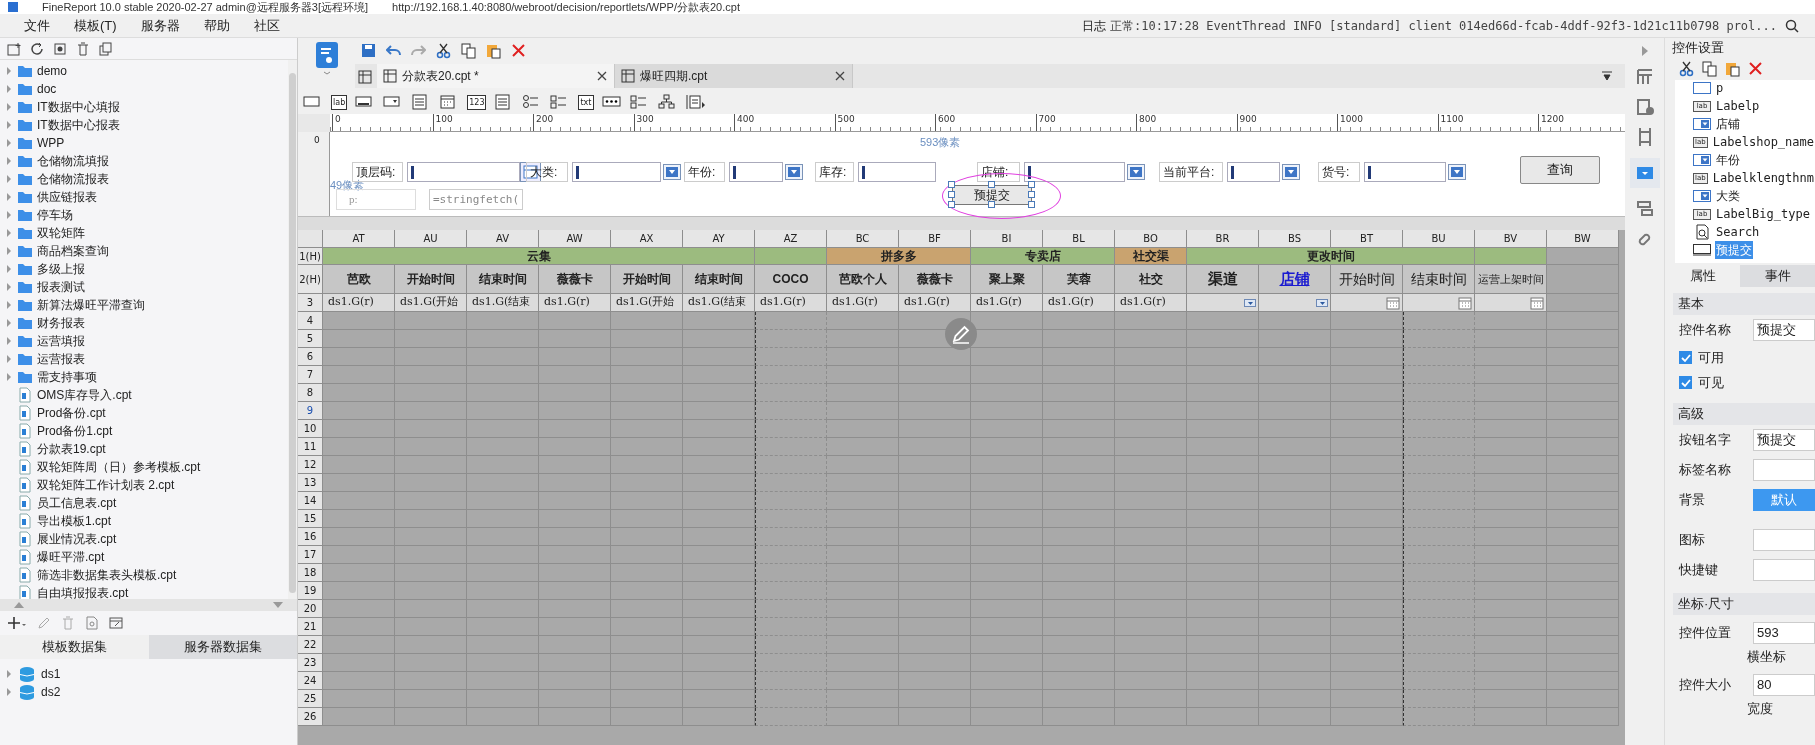  What do you see at coordinates (1560, 170) in the screenshot?
I see `query-button: 查询` at bounding box center [1560, 170].